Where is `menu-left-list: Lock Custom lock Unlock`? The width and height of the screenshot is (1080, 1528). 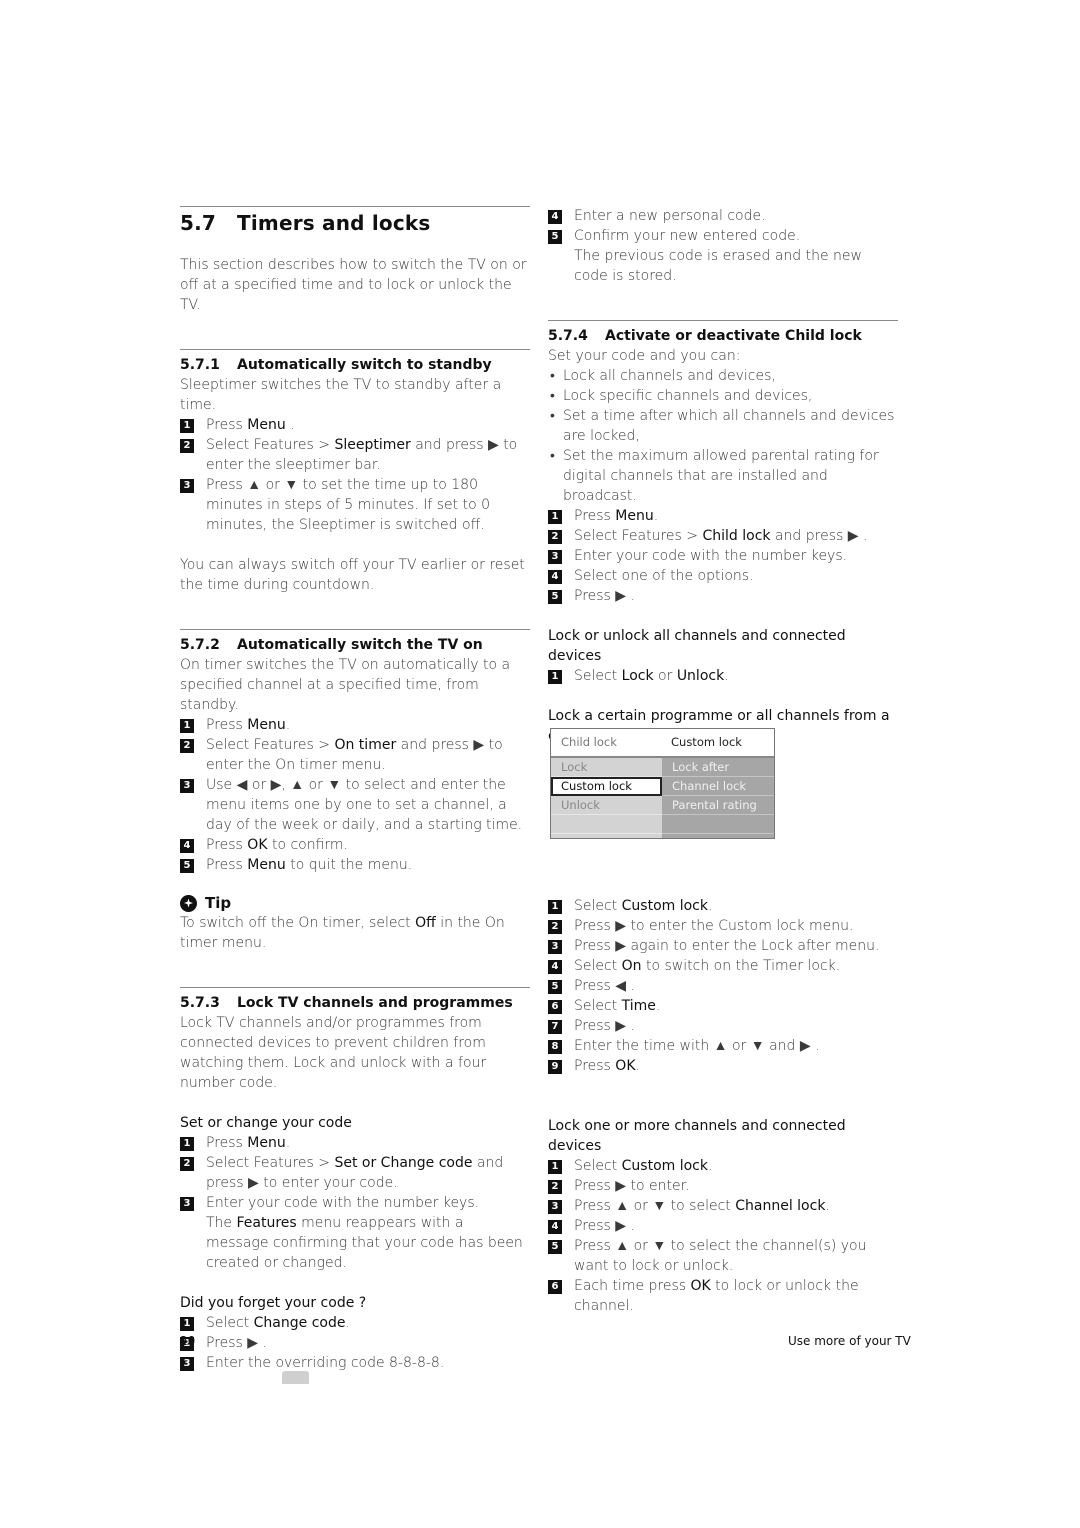
menu-left-list: Lock Custom lock Unlock is located at coordinates (606, 798).